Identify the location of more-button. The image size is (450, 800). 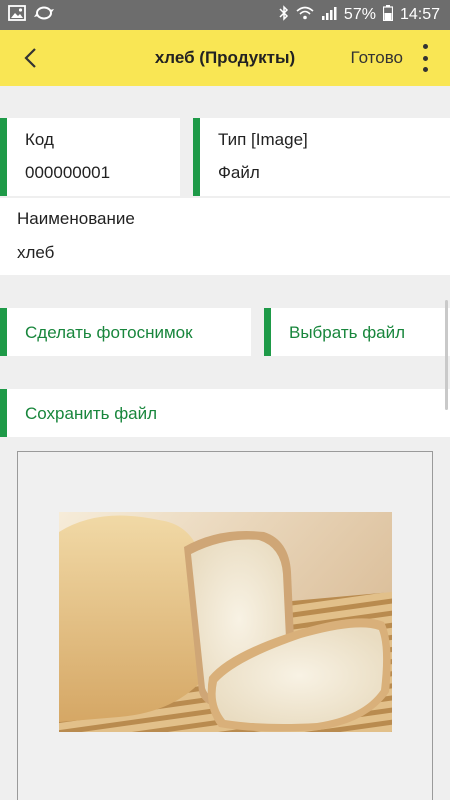
(425, 58).